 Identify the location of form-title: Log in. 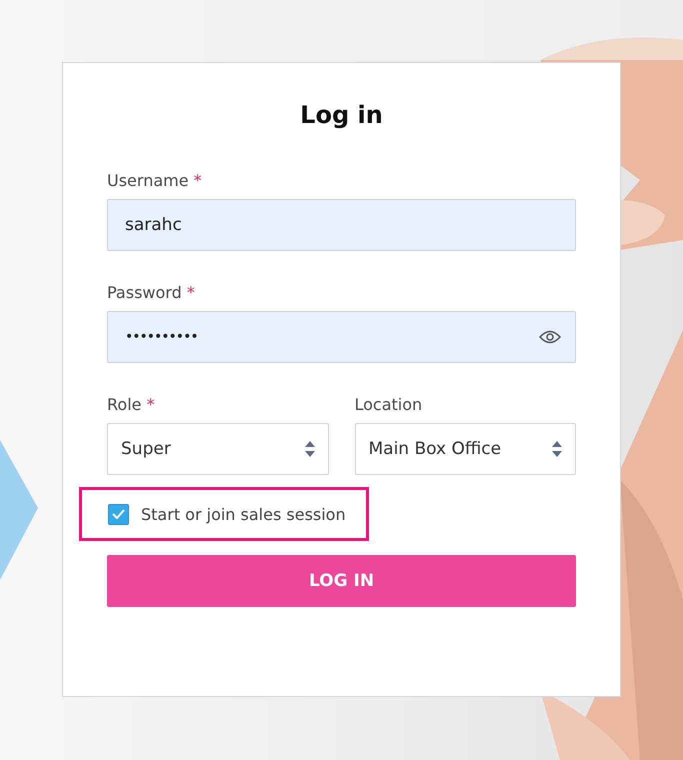
(341, 115).